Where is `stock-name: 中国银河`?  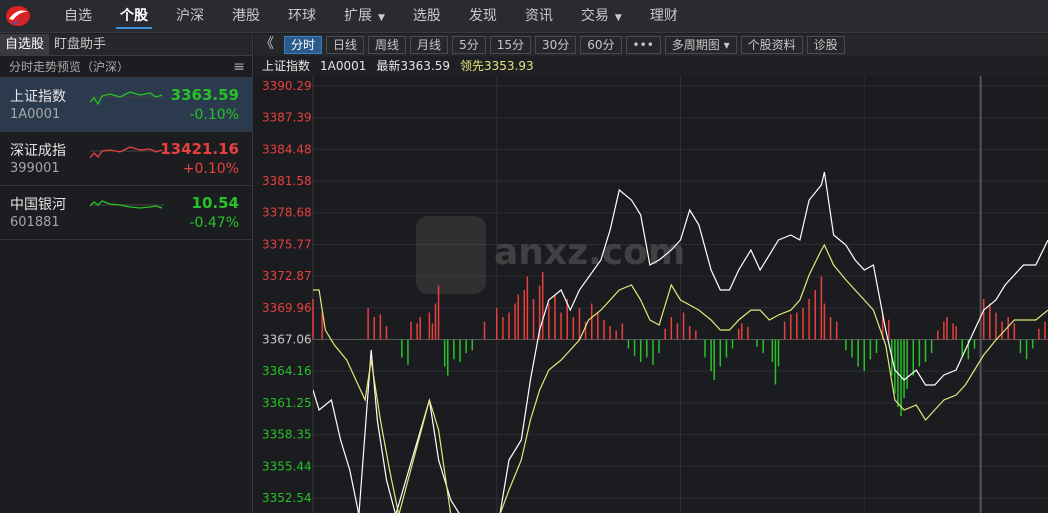
stock-name: 中国银河 is located at coordinates (38, 205).